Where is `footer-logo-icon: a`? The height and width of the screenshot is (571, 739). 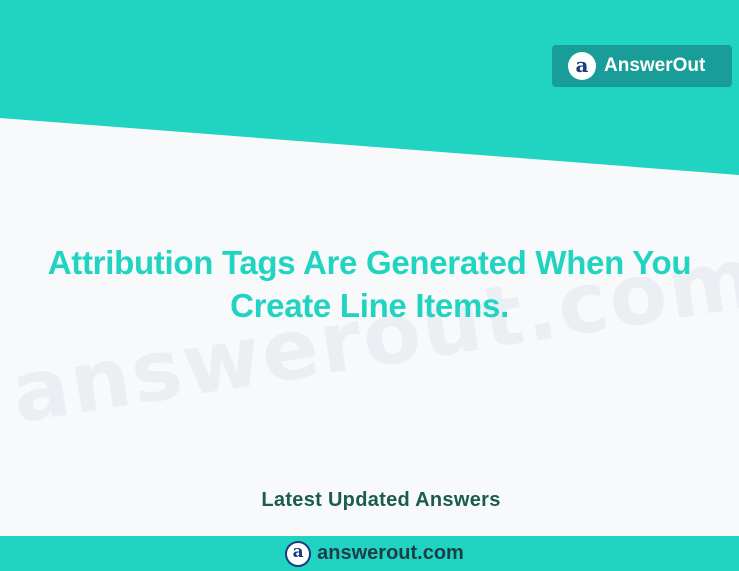 footer-logo-icon: a is located at coordinates (298, 553).